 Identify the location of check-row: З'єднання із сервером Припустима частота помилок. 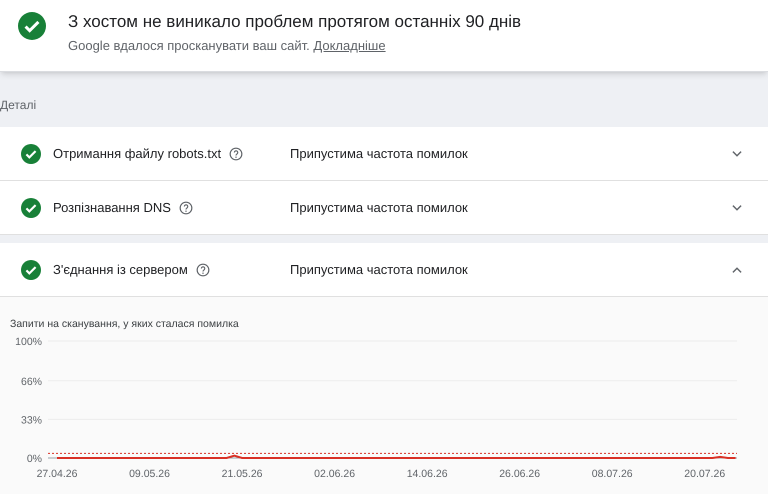
(384, 270).